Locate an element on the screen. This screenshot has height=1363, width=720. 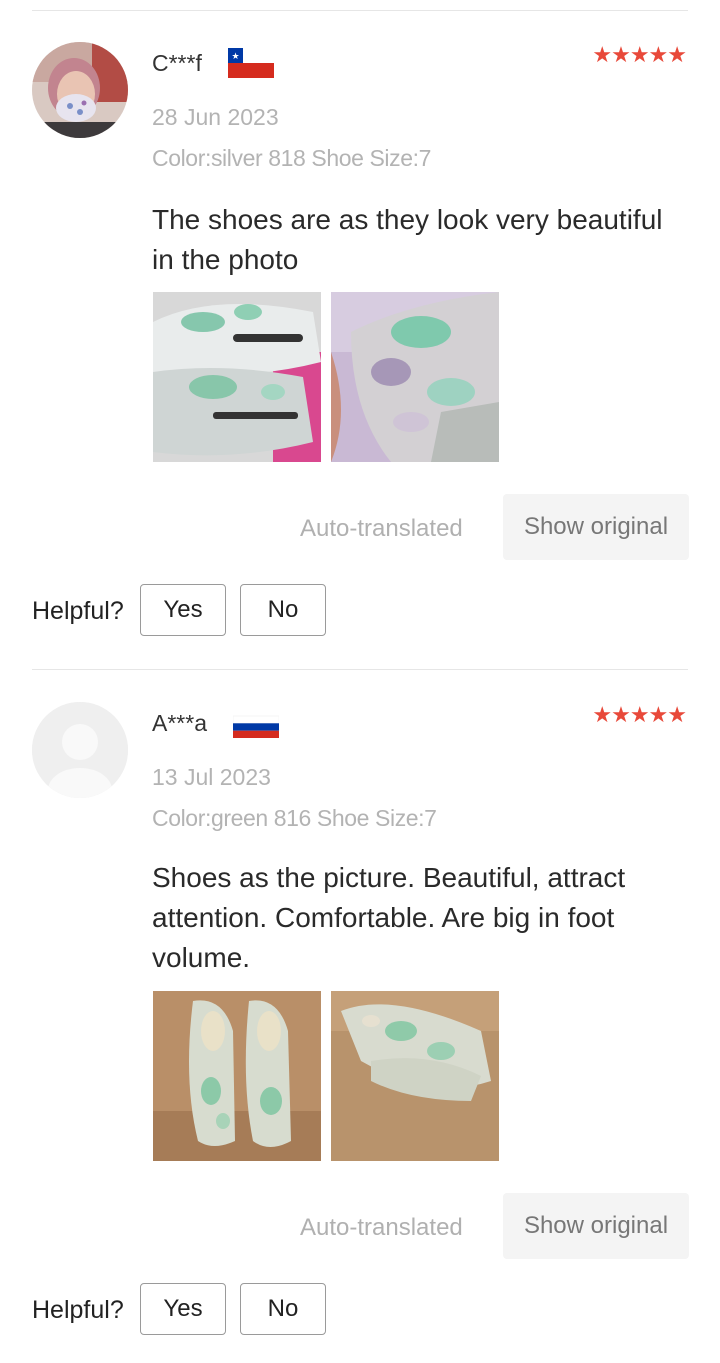
russia-flag-icon is located at coordinates (256, 726).